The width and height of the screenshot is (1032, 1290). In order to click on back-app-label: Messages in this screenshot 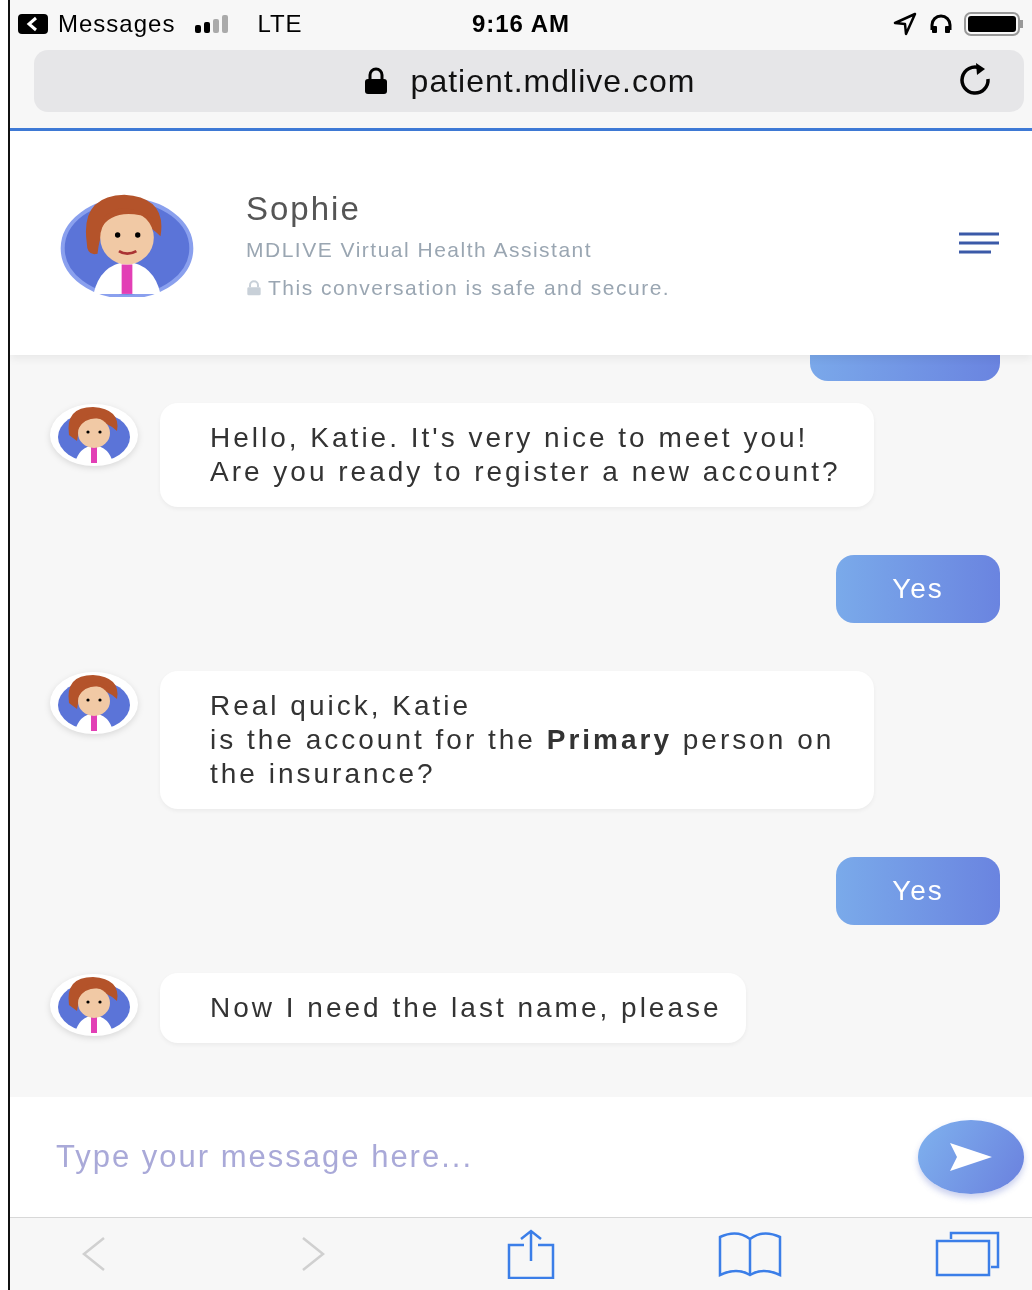, I will do `click(117, 24)`.